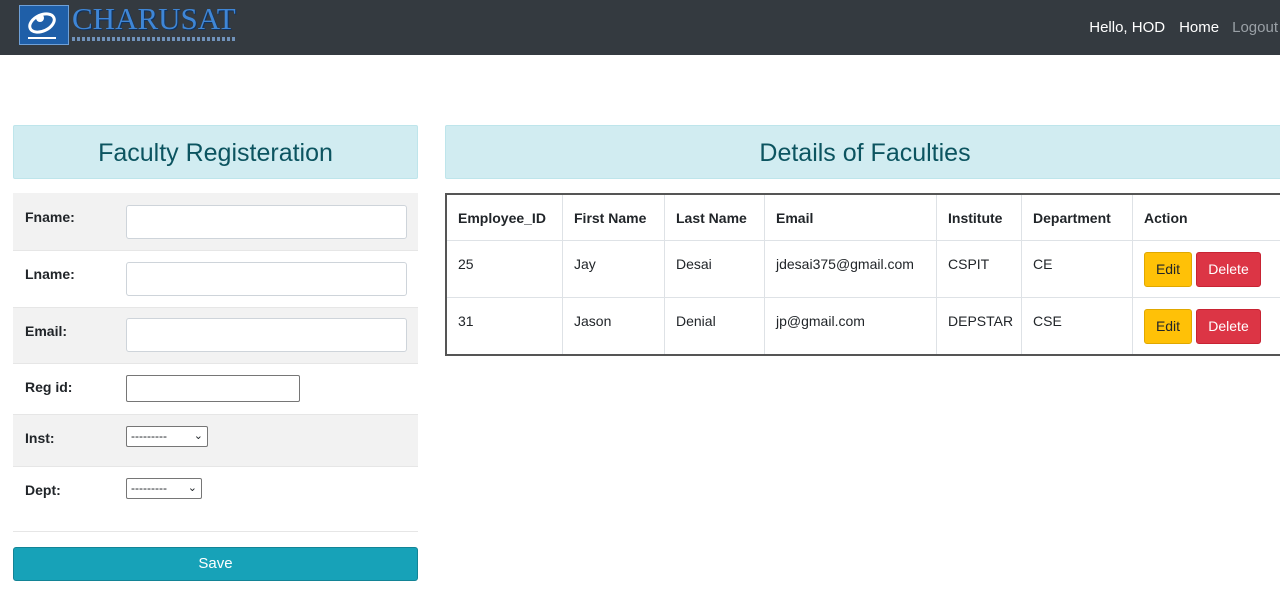 Image resolution: width=1280 pixels, height=599 pixels. What do you see at coordinates (50, 274) in the screenshot?
I see `lname-label: Lname:` at bounding box center [50, 274].